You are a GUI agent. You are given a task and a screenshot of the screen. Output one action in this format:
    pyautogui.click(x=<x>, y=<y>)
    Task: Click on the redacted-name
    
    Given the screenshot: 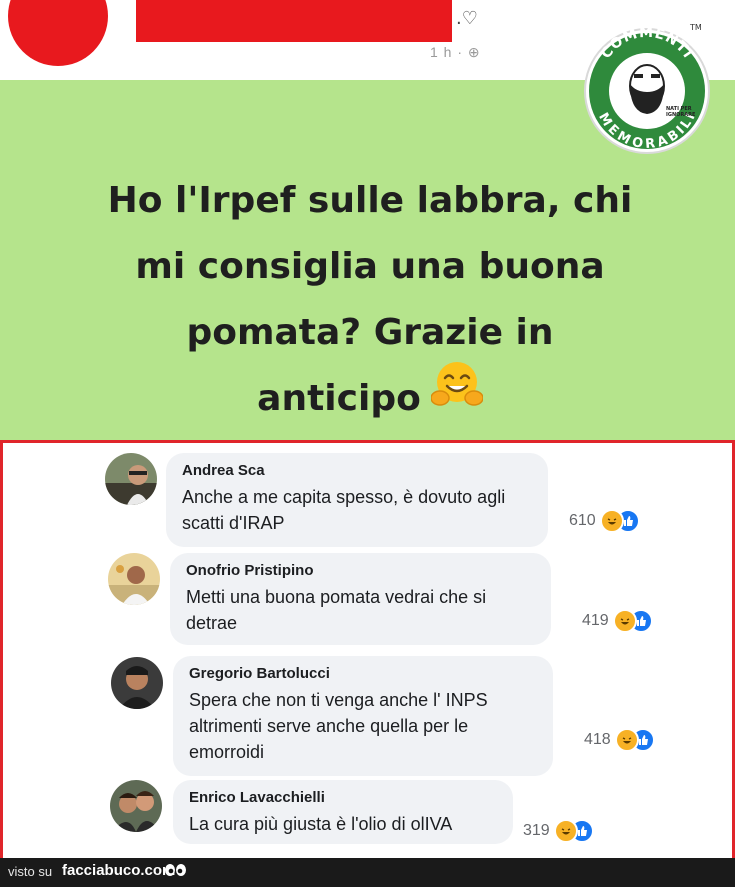 What is the action you would take?
    pyautogui.click(x=294, y=21)
    